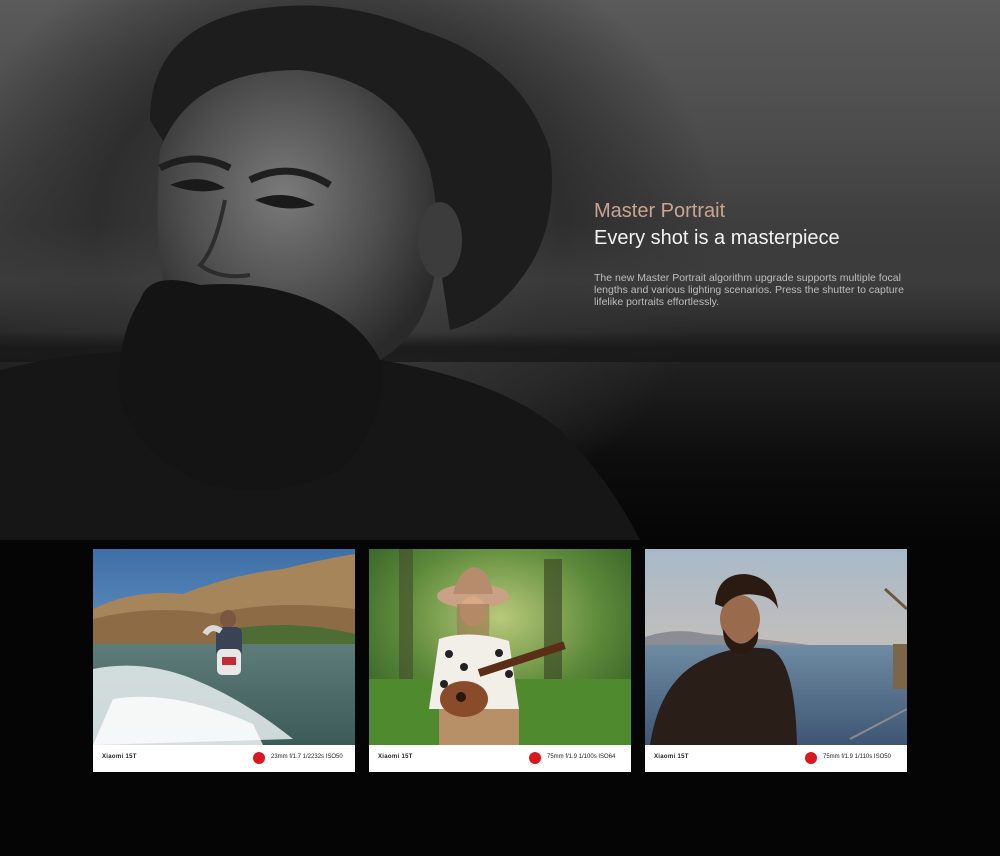 Image resolution: width=1000 pixels, height=856 pixels. I want to click on sample-card-harbour: Xiaomi 15T 75mm f/1.9 1/110s ISO50, so click(776, 660).